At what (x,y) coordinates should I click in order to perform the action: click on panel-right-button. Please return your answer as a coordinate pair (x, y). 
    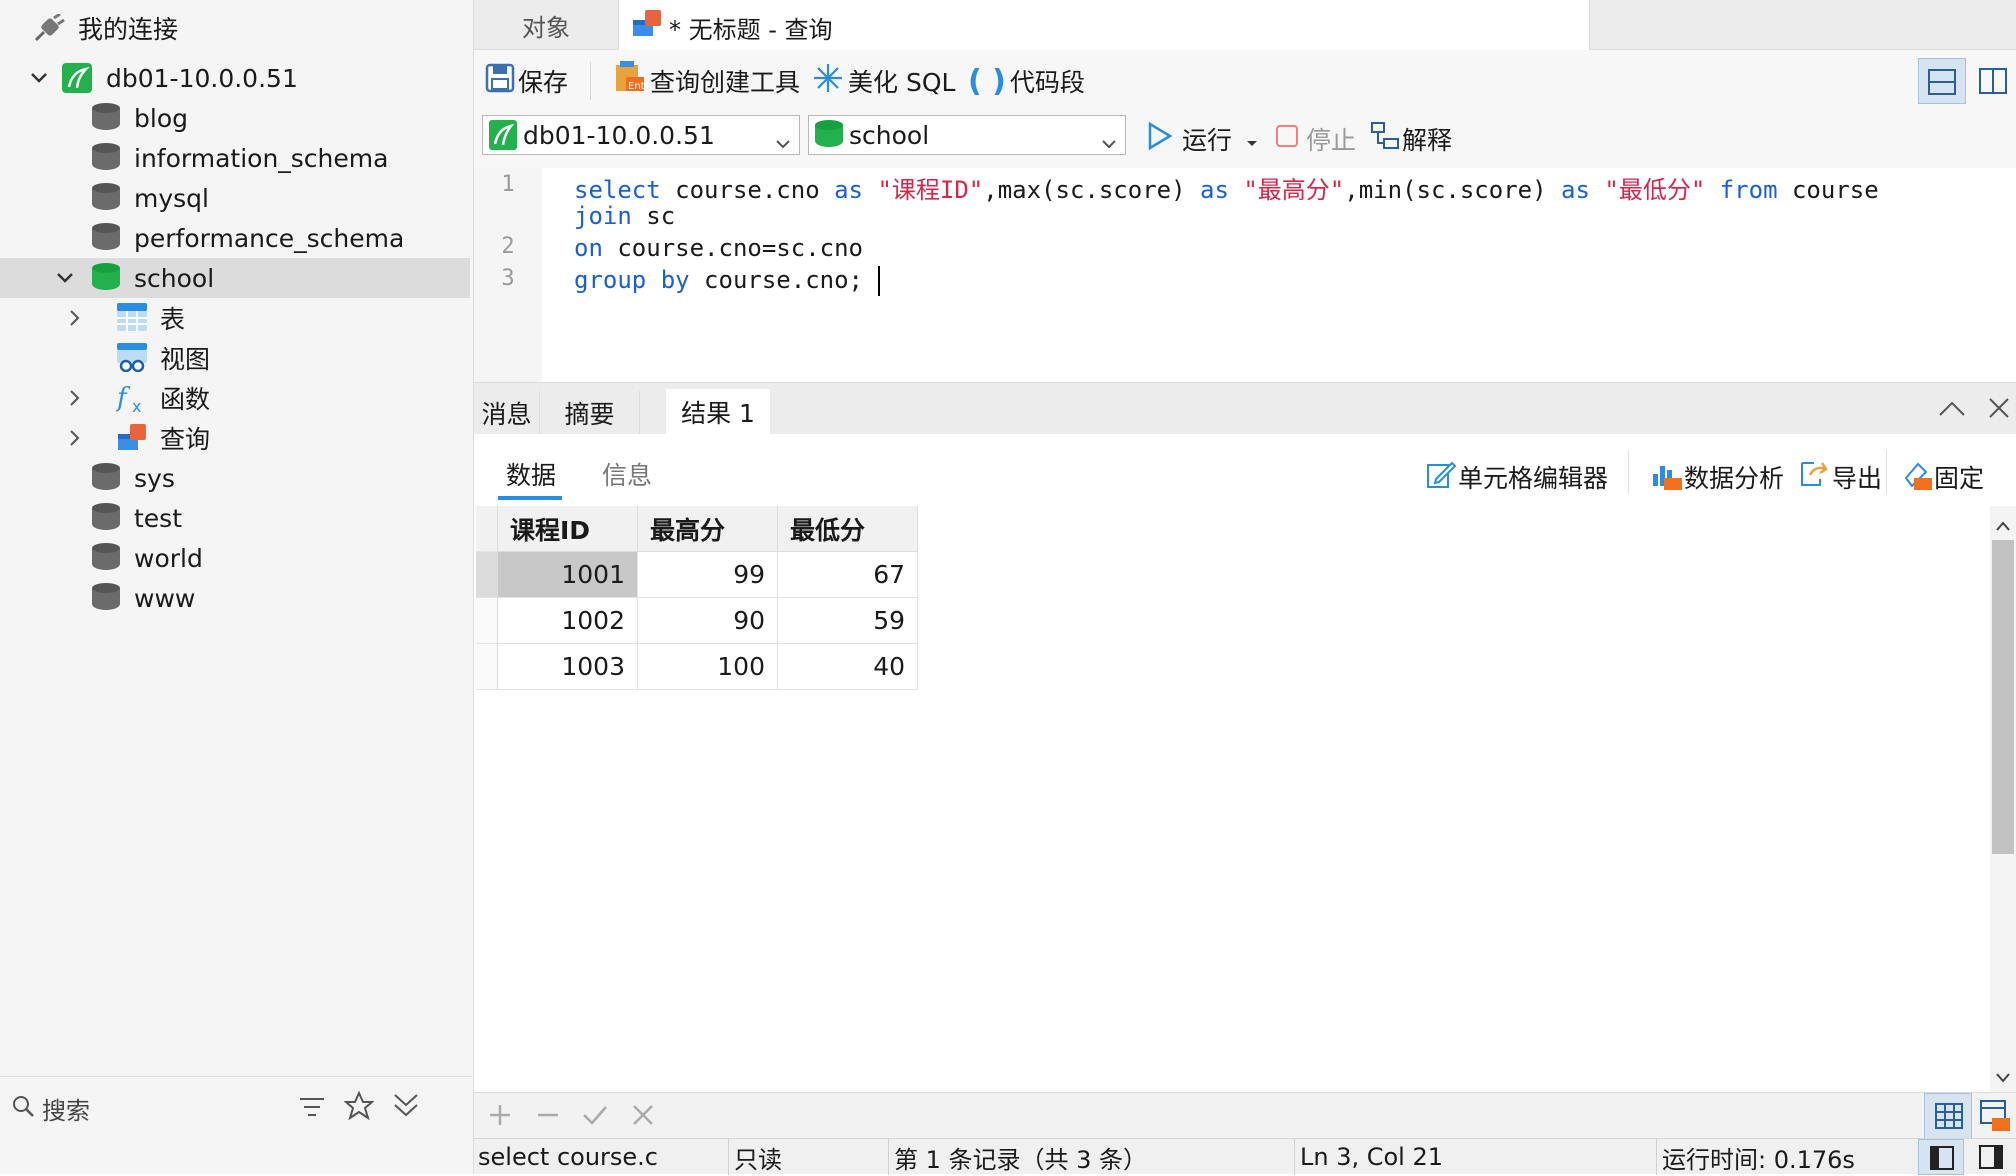
    Looking at the image, I should click on (1991, 1157).